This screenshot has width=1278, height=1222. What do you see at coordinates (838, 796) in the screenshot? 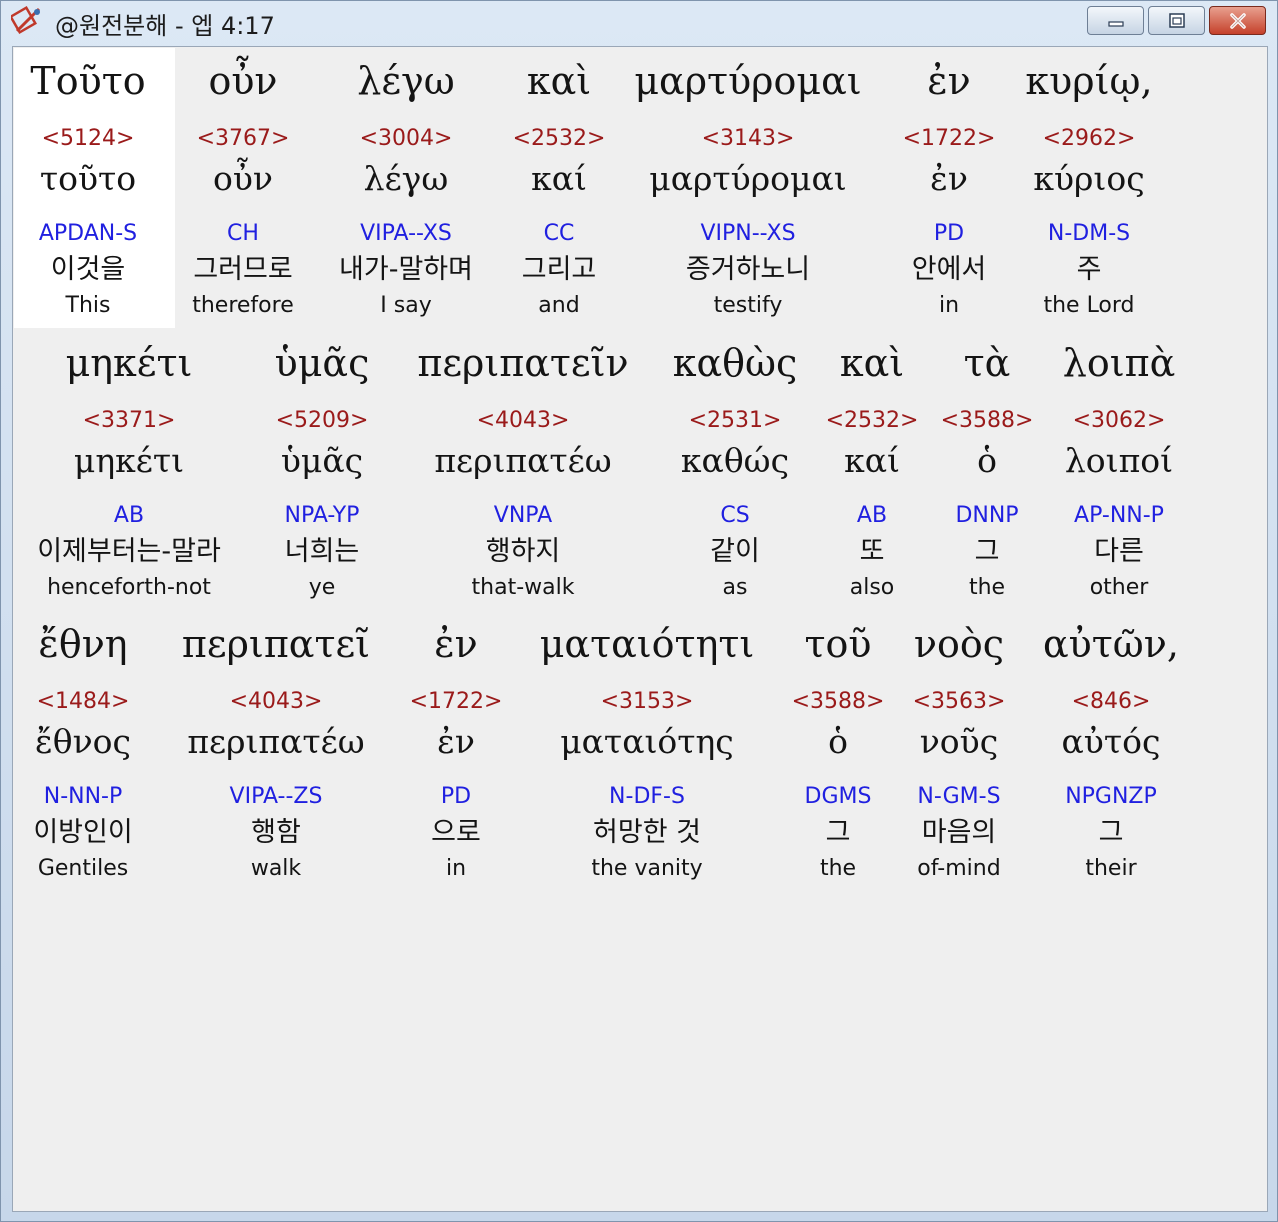
I see `word-morph: DGMS` at bounding box center [838, 796].